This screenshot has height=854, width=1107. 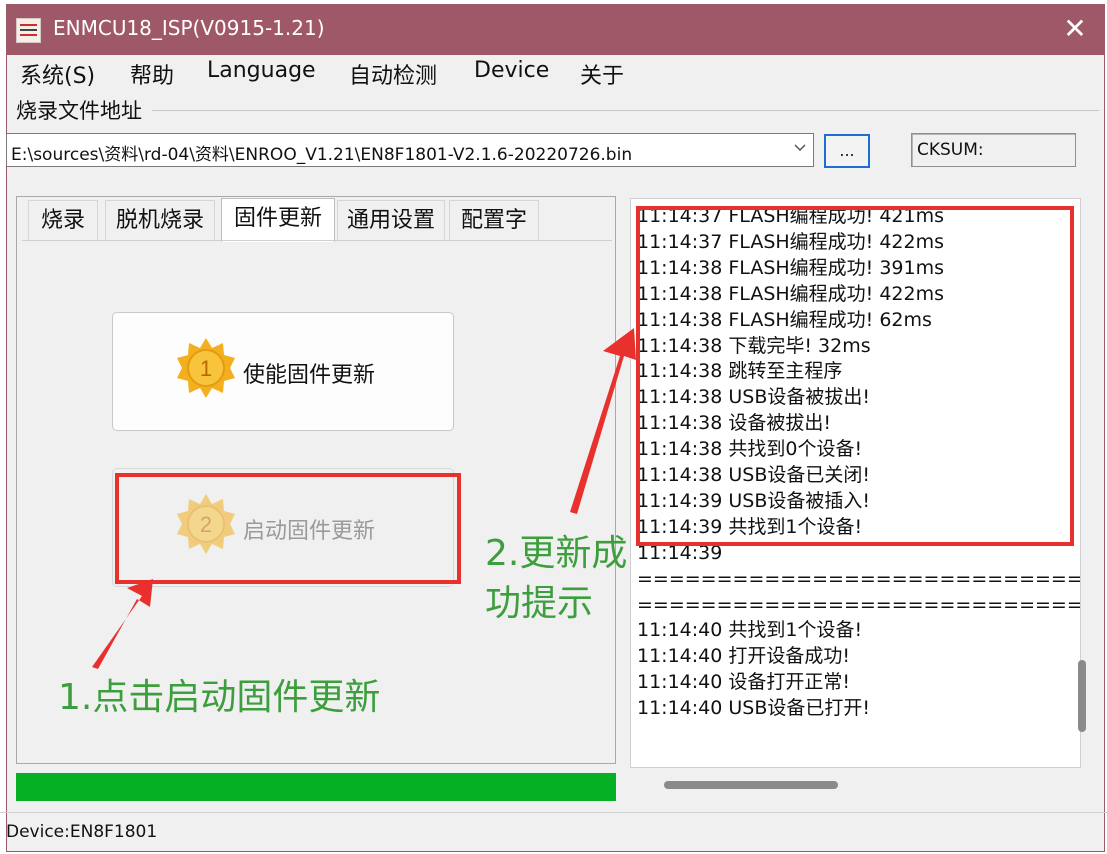 I want to click on annotation-step2-line1: 2.更新成, so click(x=556, y=553).